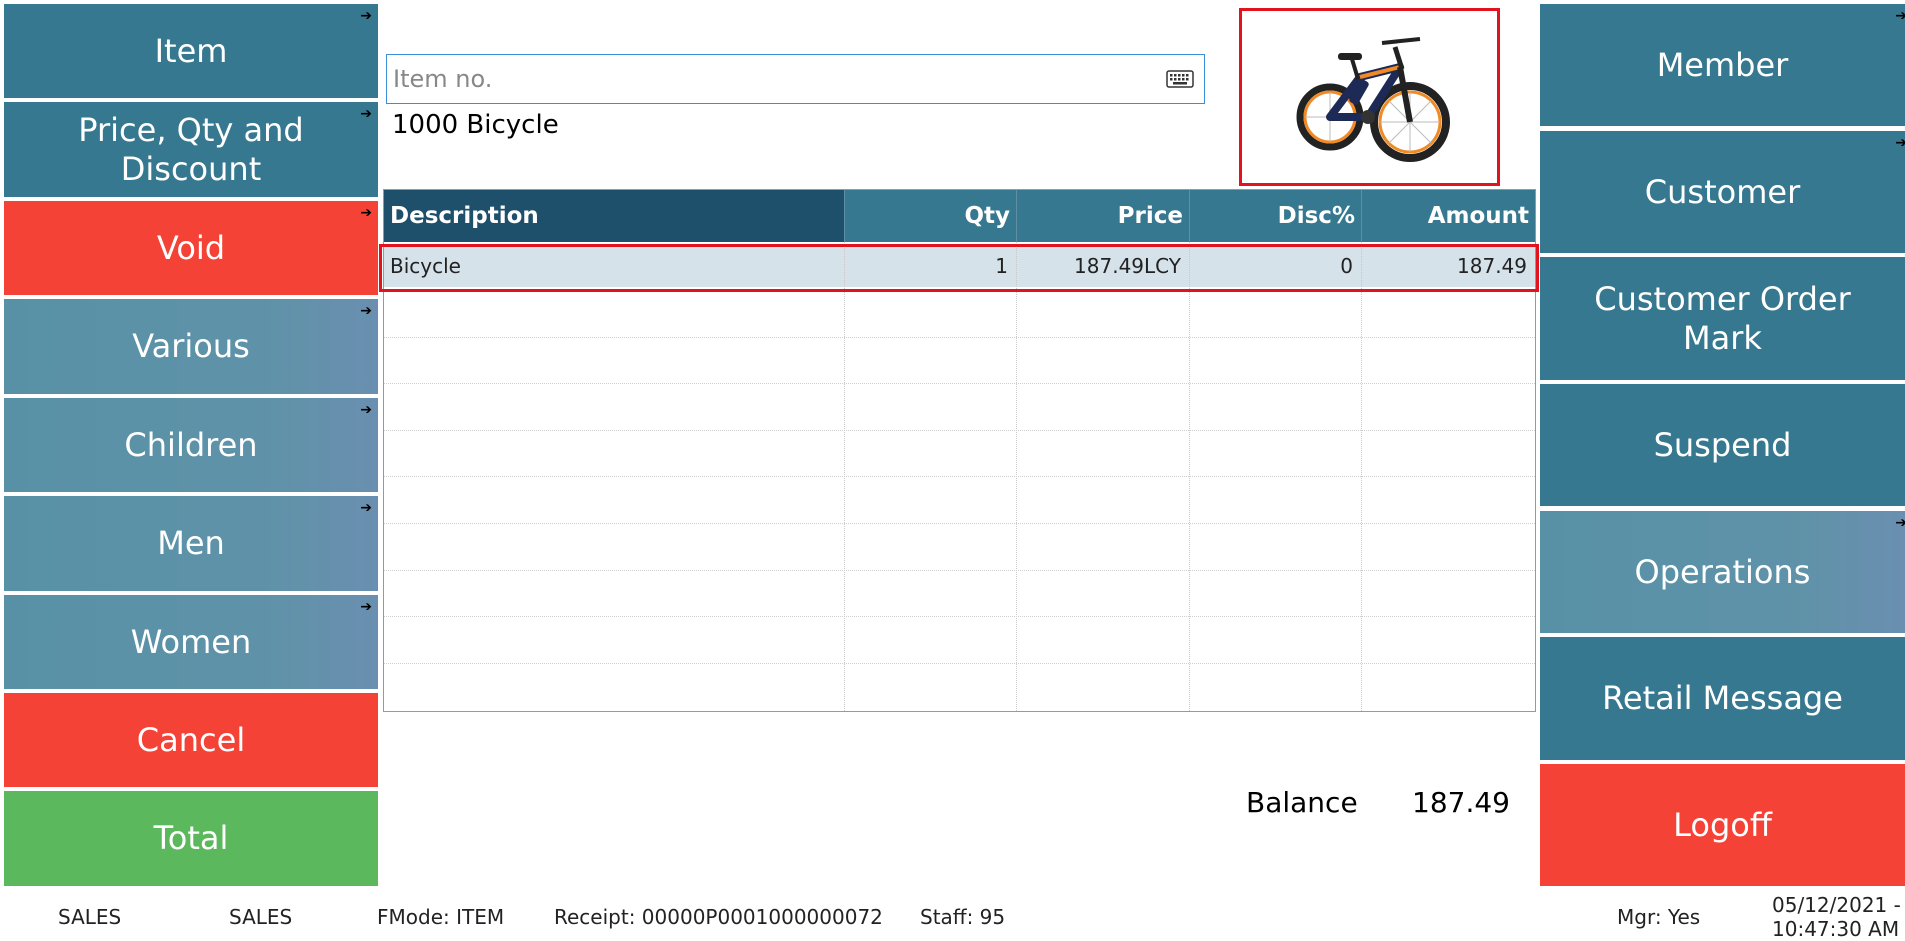 The image size is (1905, 941). What do you see at coordinates (1346, 266) in the screenshot?
I see `cell-disc: 0` at bounding box center [1346, 266].